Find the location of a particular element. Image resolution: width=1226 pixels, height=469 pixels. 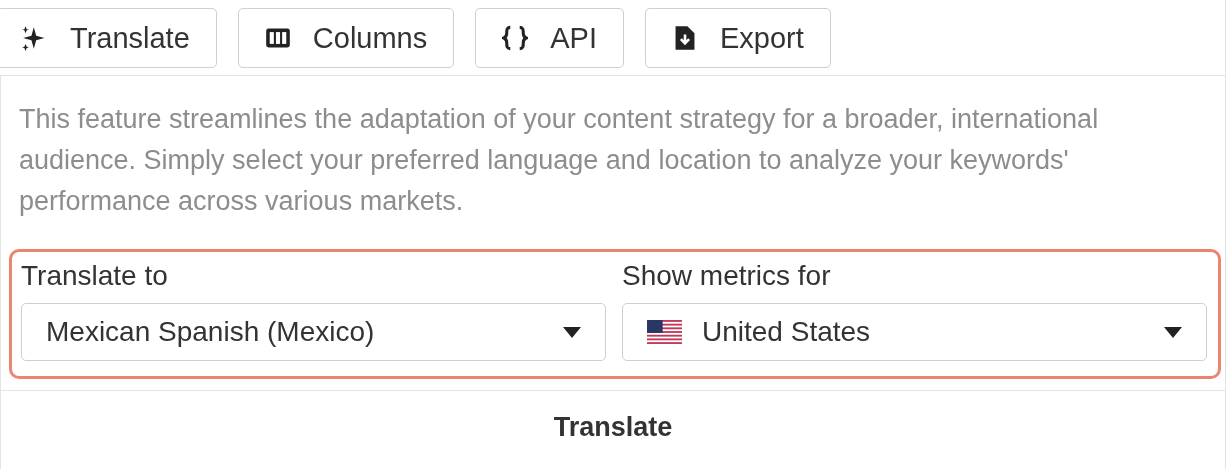

translate-button: Translate is located at coordinates (613, 427).